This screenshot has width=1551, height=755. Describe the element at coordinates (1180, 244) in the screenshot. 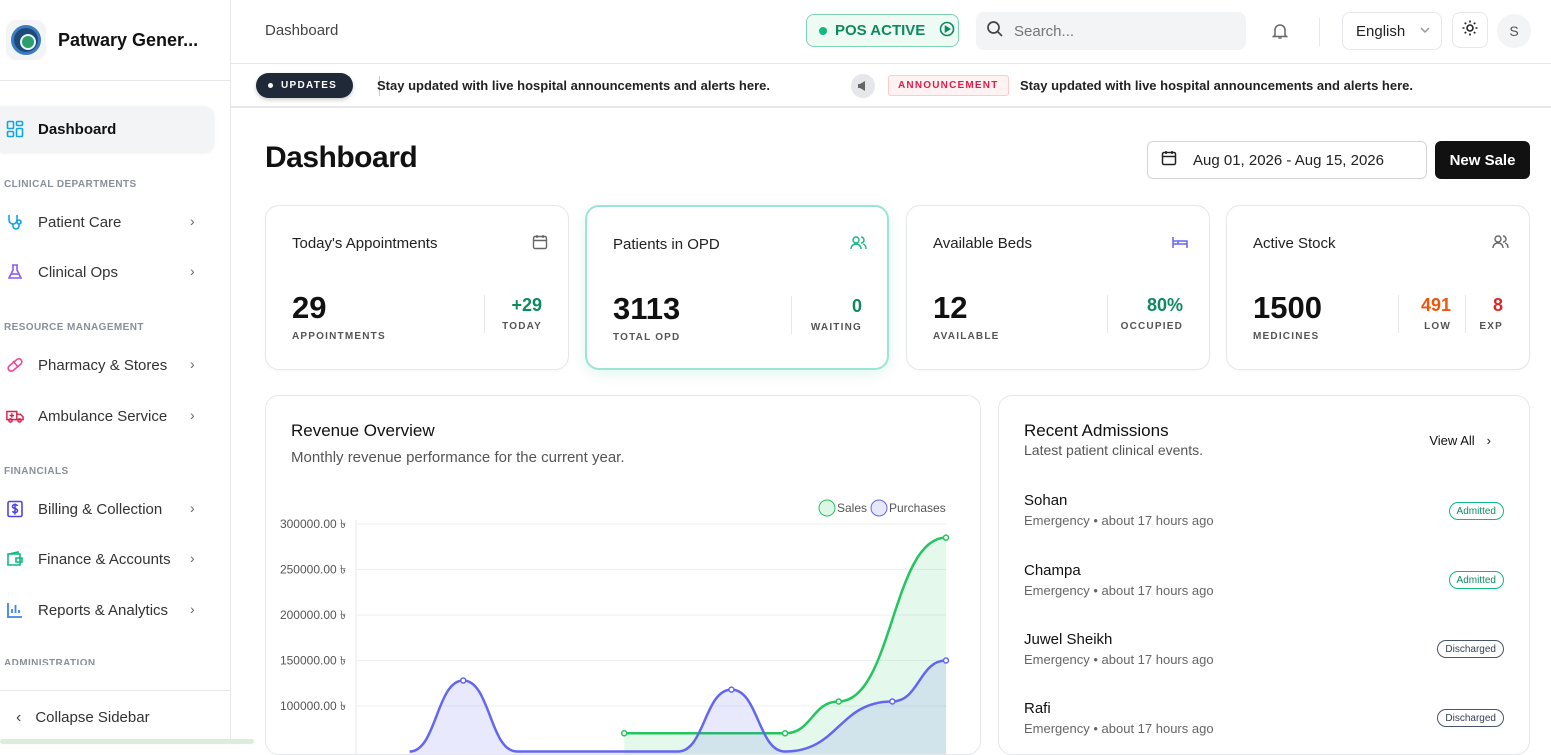

I see `bed-icon` at that location.